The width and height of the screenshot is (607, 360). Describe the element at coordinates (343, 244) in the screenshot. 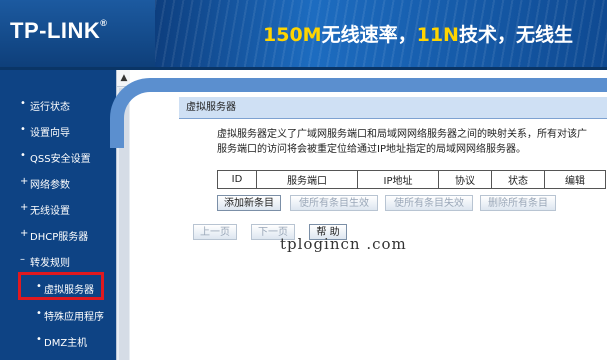

I see `watermark-text: tplogincn .com` at that location.